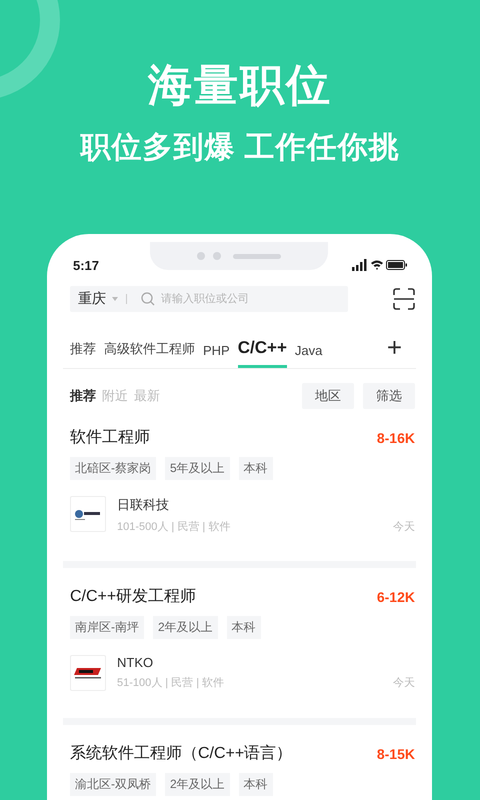 The width and height of the screenshot is (480, 800). I want to click on search-bar: 重庆 请输入职位或公司, so click(209, 299).